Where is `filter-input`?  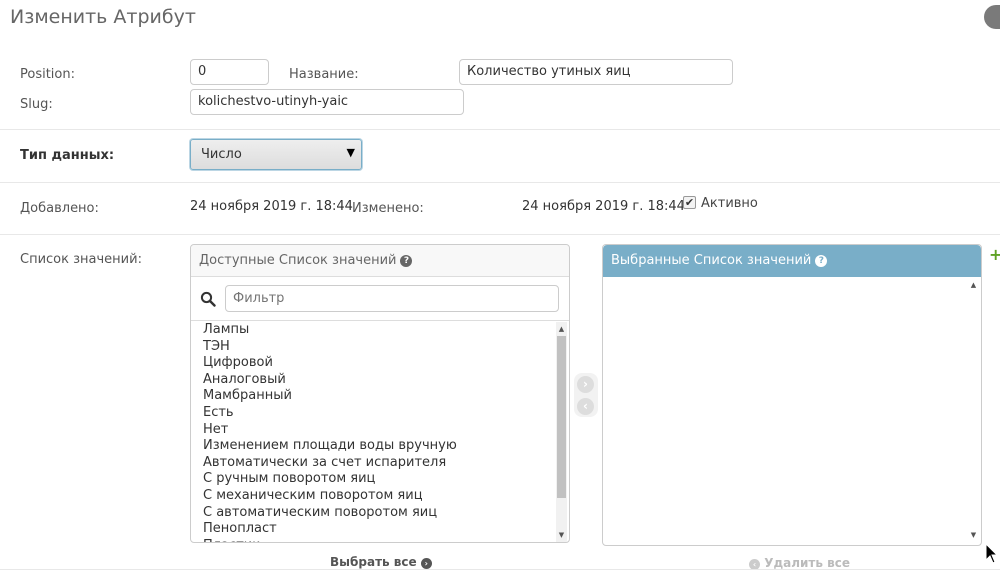 filter-input is located at coordinates (392, 298).